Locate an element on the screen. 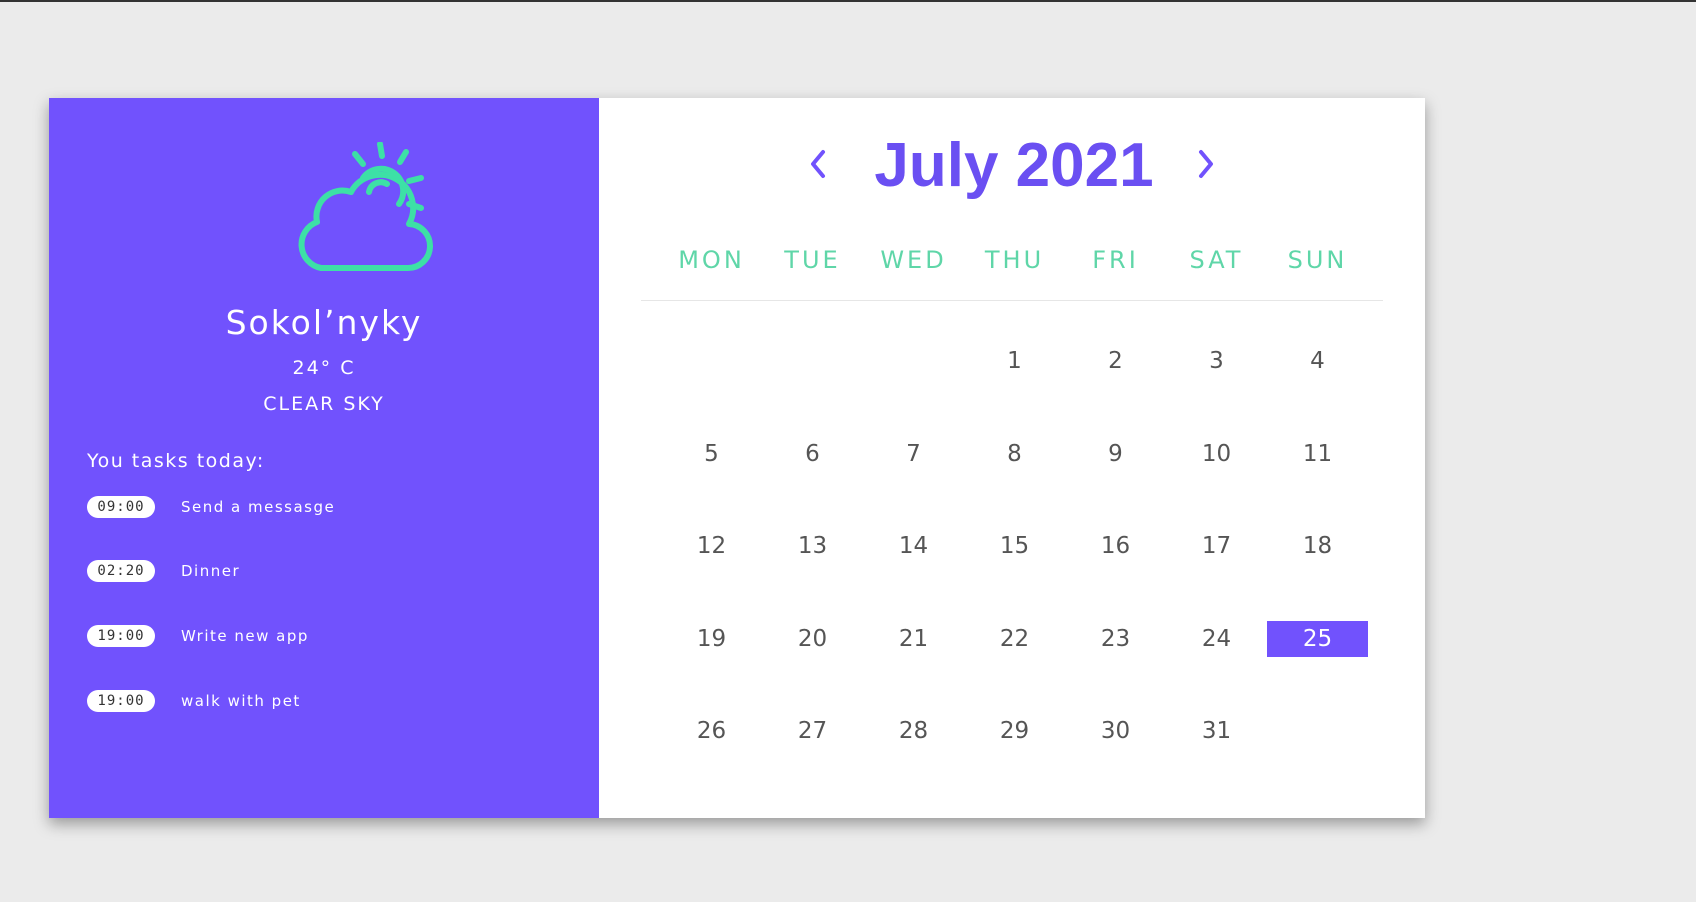 The height and width of the screenshot is (902, 1696). chevron-left-icon is located at coordinates (819, 164).